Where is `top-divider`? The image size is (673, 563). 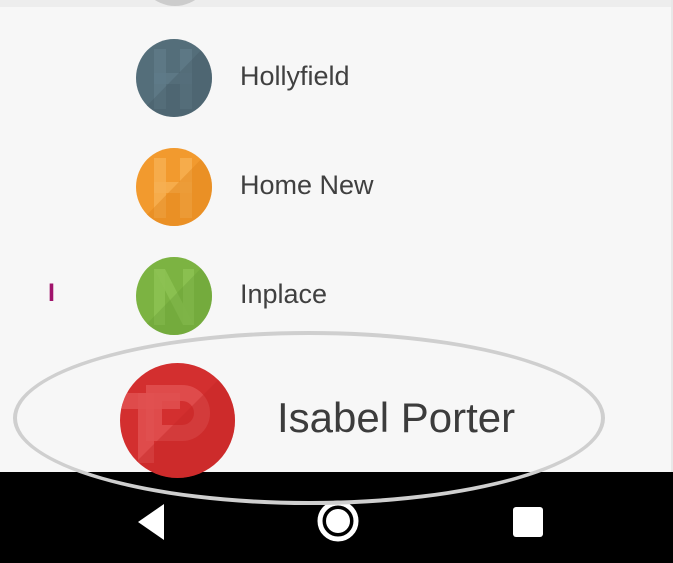 top-divider is located at coordinates (336, 3).